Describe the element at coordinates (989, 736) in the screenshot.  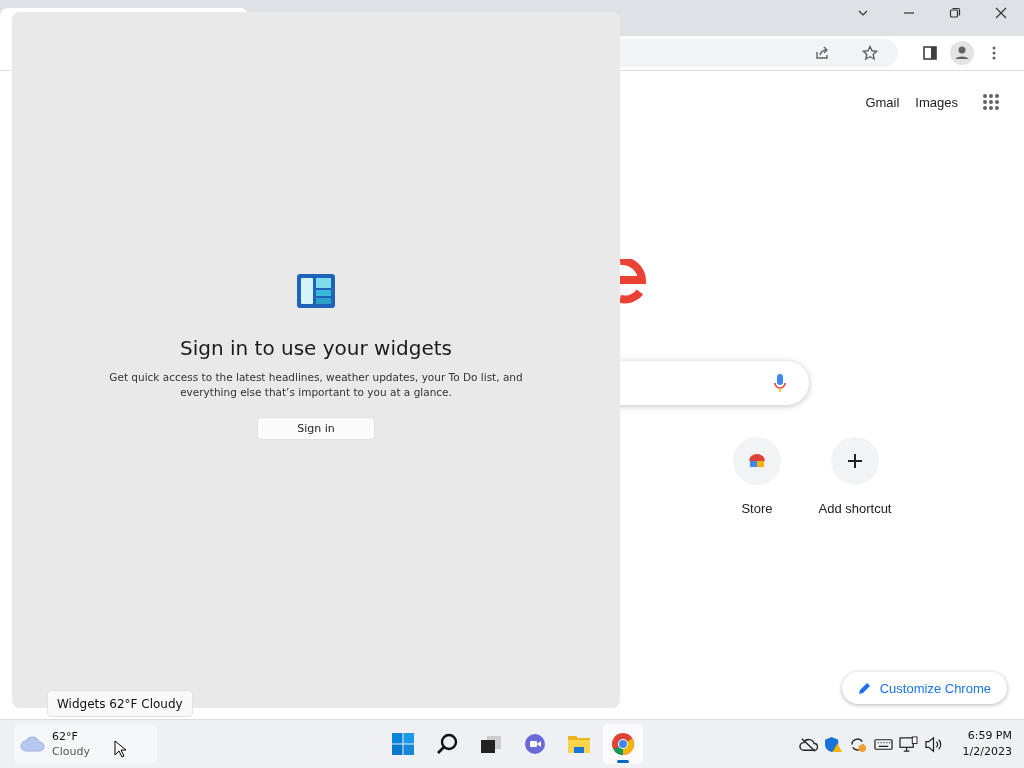
I see `time-text: 6:59 PM` at that location.